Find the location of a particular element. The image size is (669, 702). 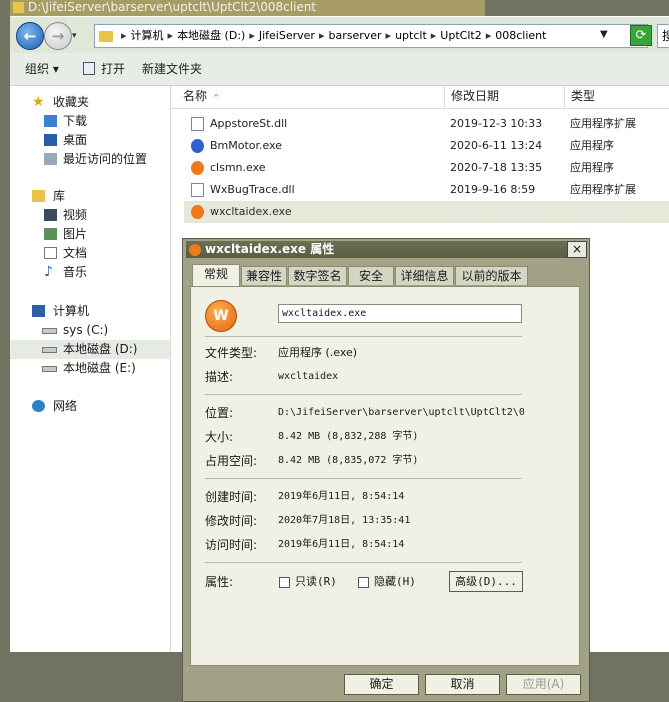

computer-icon is located at coordinates (38, 311).